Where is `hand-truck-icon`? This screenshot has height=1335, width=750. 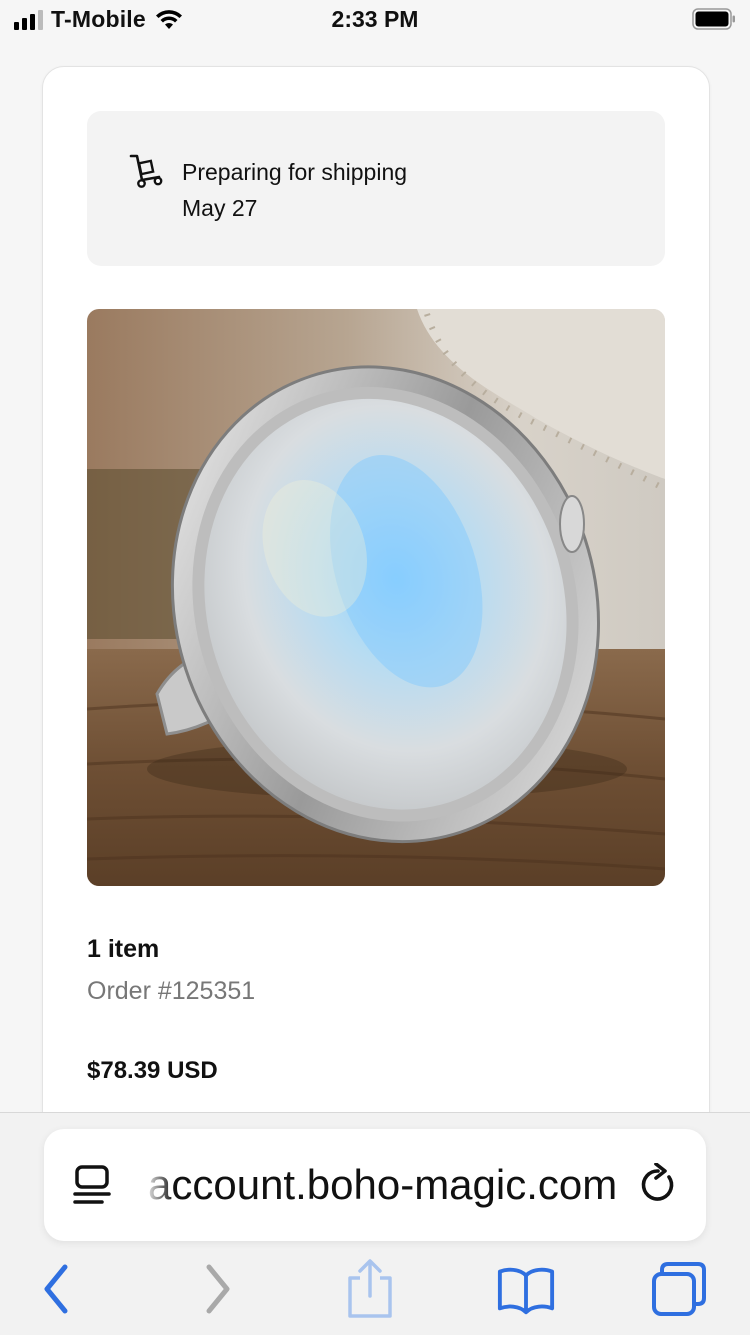 hand-truck-icon is located at coordinates (146, 171).